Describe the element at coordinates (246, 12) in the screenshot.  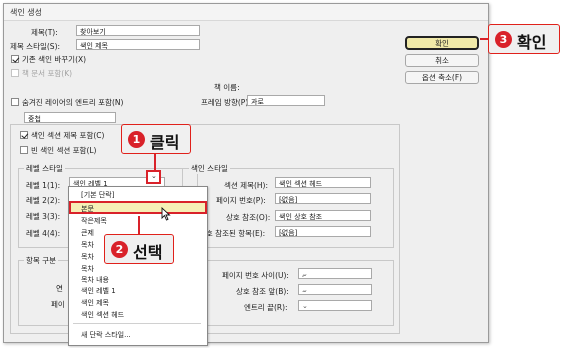
I see `dialog-titlebar: 색인 생성` at that location.